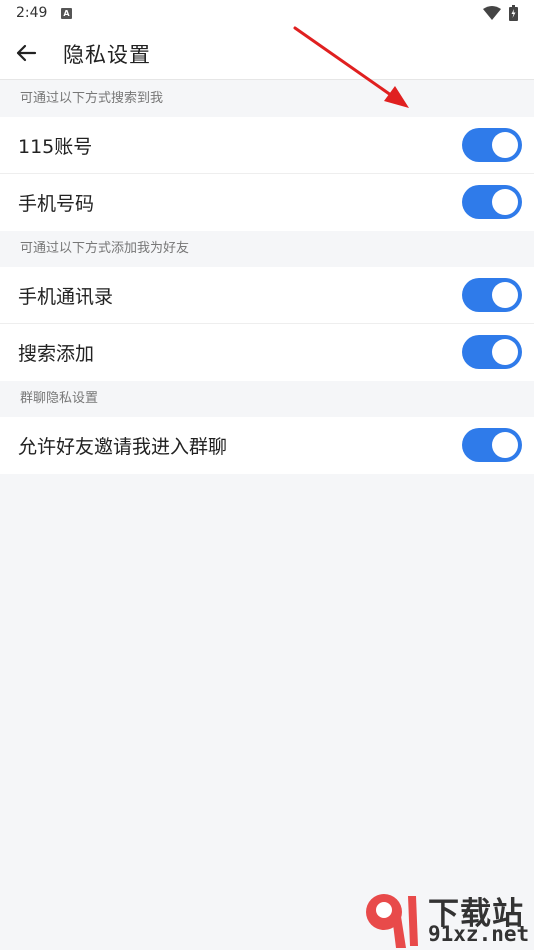 This screenshot has width=534, height=950. I want to click on section-header-search: 可通过以下方式搜索到我, so click(92, 98).